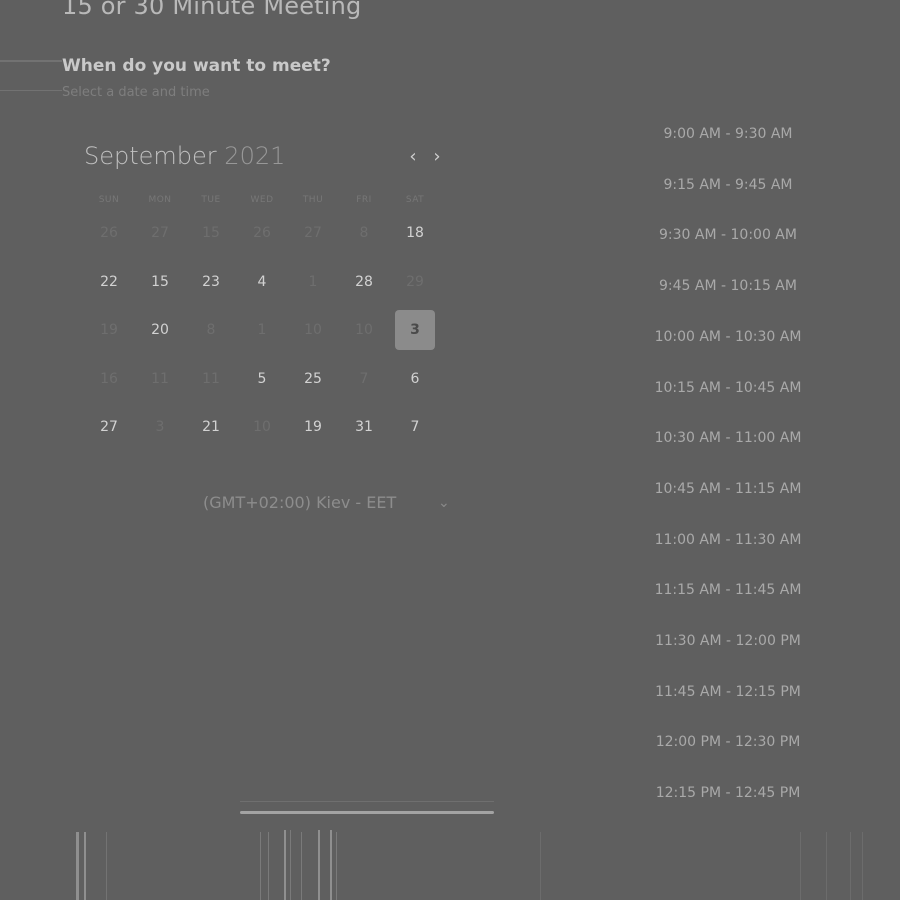 The height and width of the screenshot is (900, 900). I want to click on day-of-week-label: SAT, so click(415, 200).